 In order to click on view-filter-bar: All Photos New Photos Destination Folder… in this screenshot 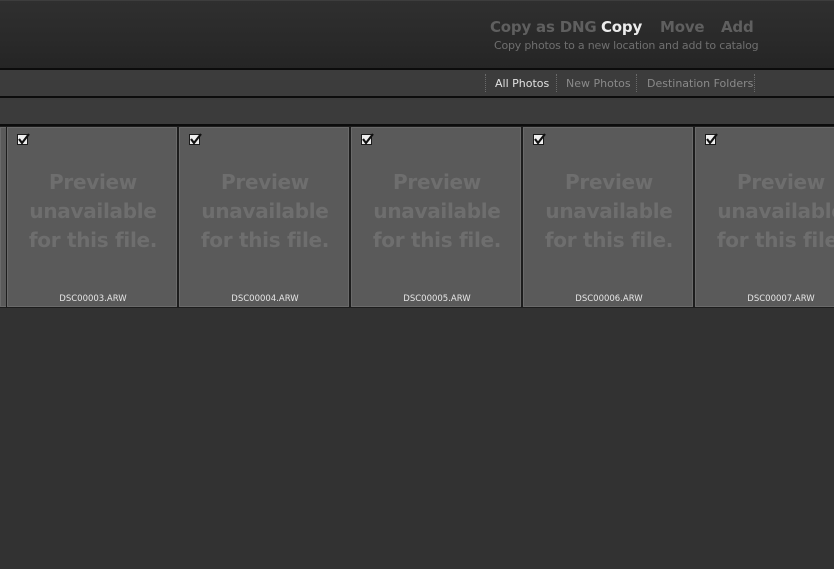, I will do `click(417, 83)`.